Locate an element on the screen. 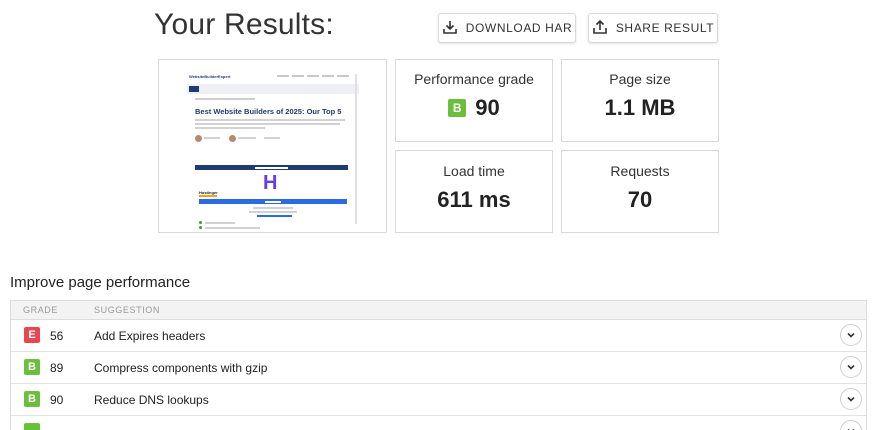 Image resolution: width=880 pixels, height=430 pixels. row-suggestion: Reduce DNS lookups is located at coordinates (151, 400).